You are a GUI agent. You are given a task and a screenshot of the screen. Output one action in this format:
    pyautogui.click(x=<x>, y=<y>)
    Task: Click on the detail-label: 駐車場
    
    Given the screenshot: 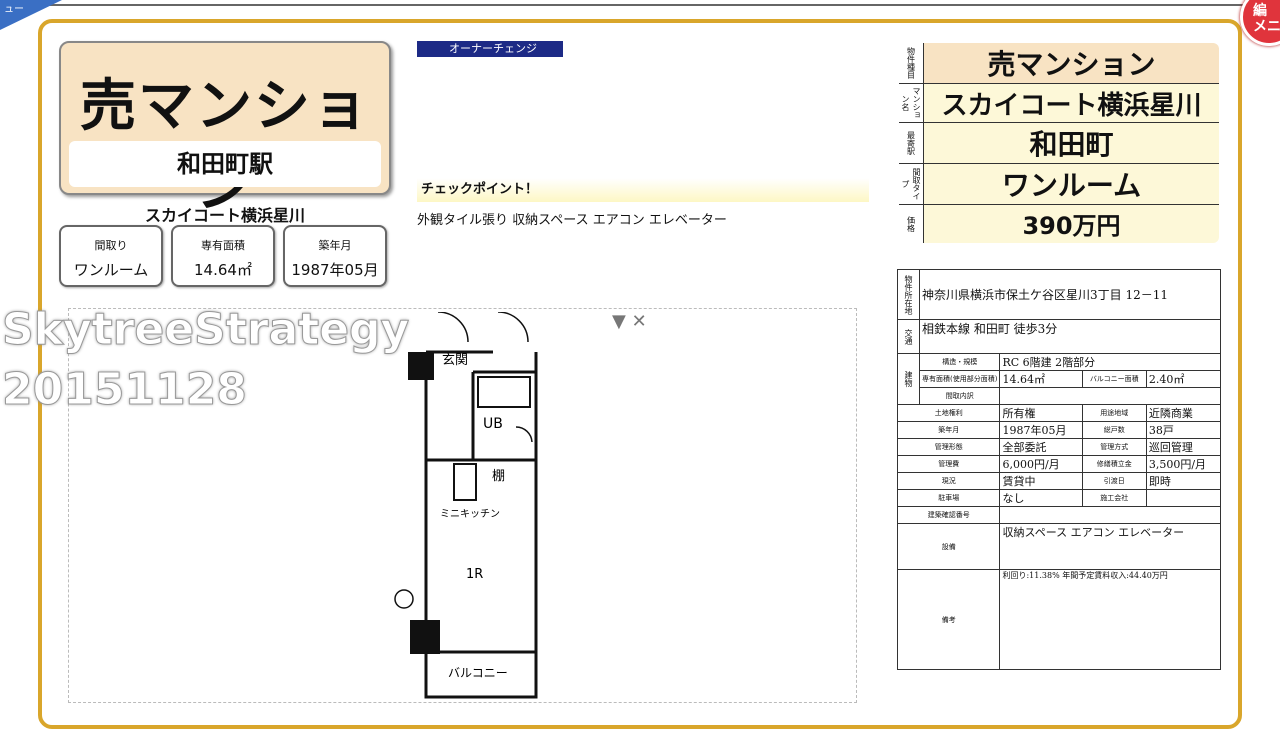 What is the action you would take?
    pyautogui.click(x=948, y=498)
    